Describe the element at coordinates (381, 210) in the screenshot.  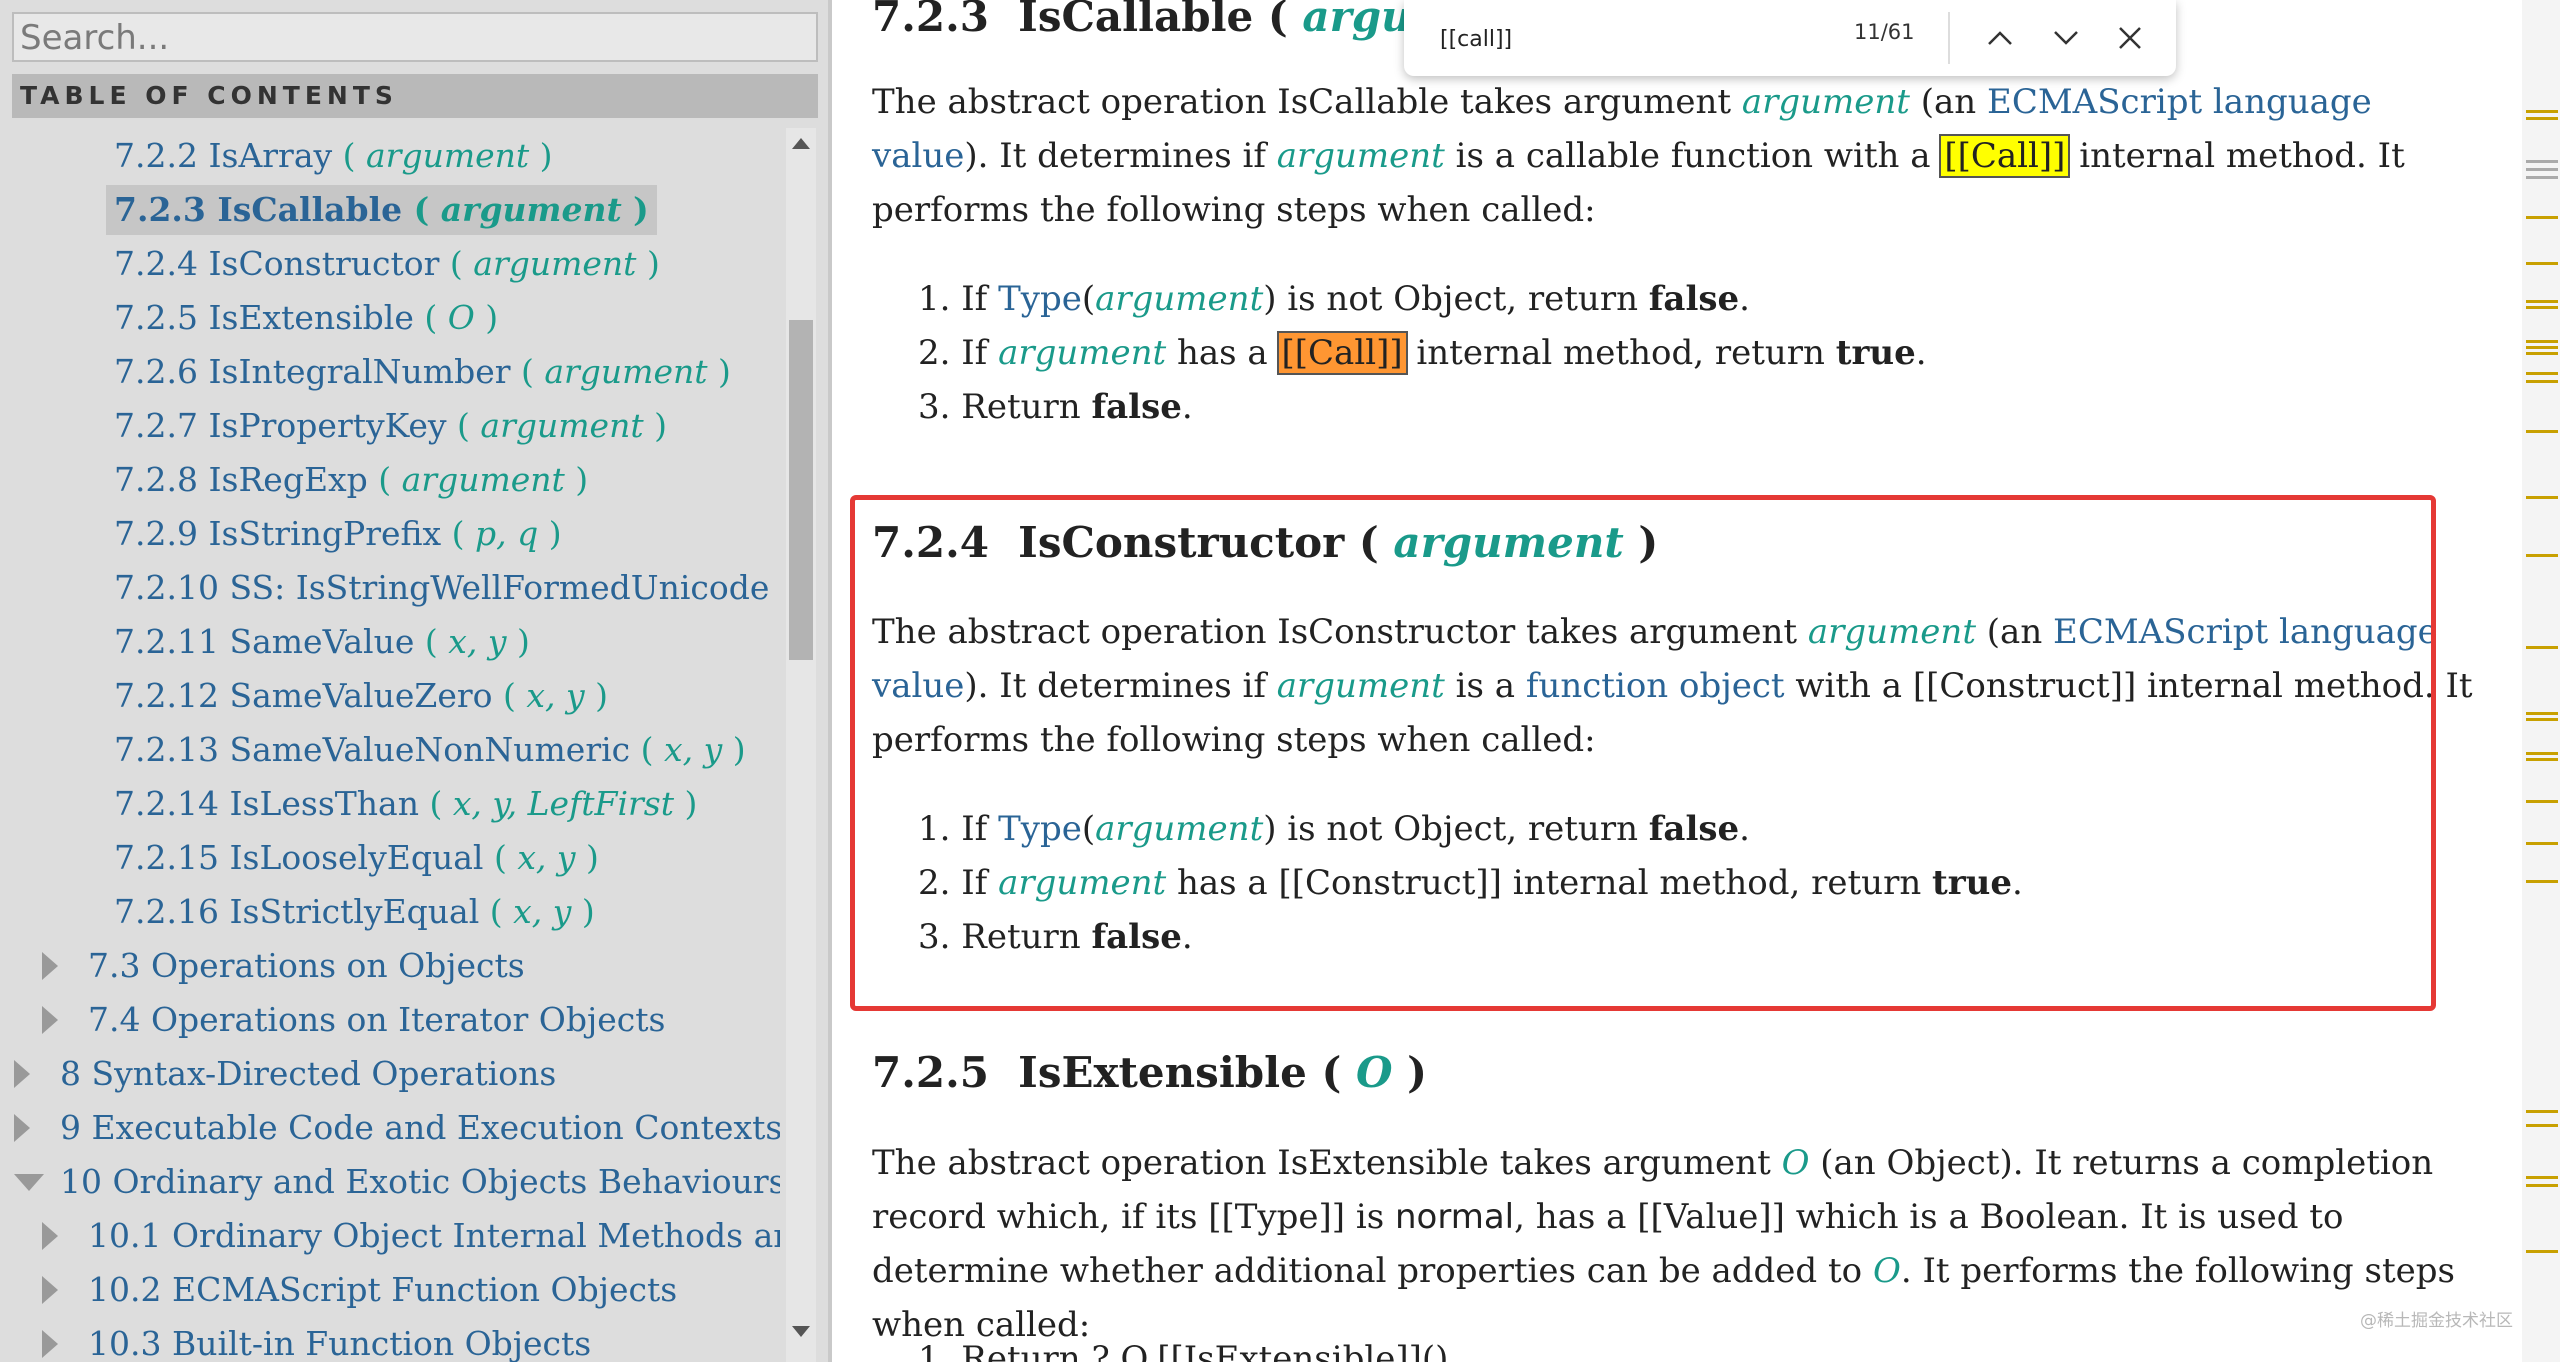
I see `toc-item-7-2-3: 7.2.3 IsCallable ( argument )` at that location.